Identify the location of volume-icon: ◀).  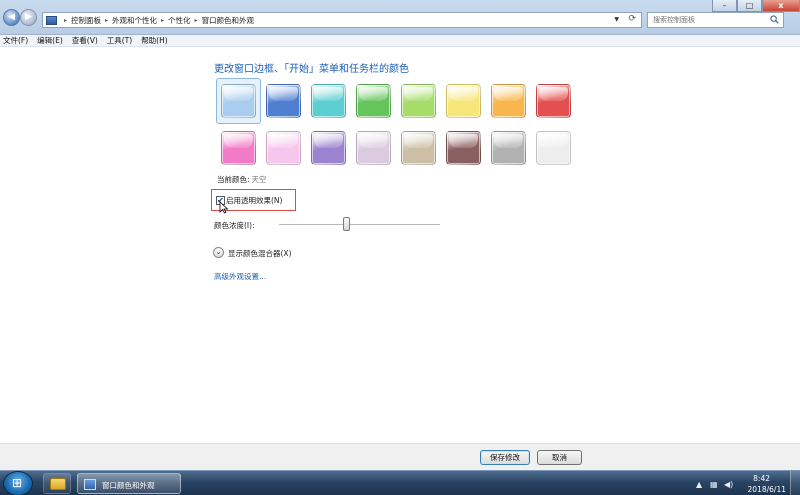
(728, 484).